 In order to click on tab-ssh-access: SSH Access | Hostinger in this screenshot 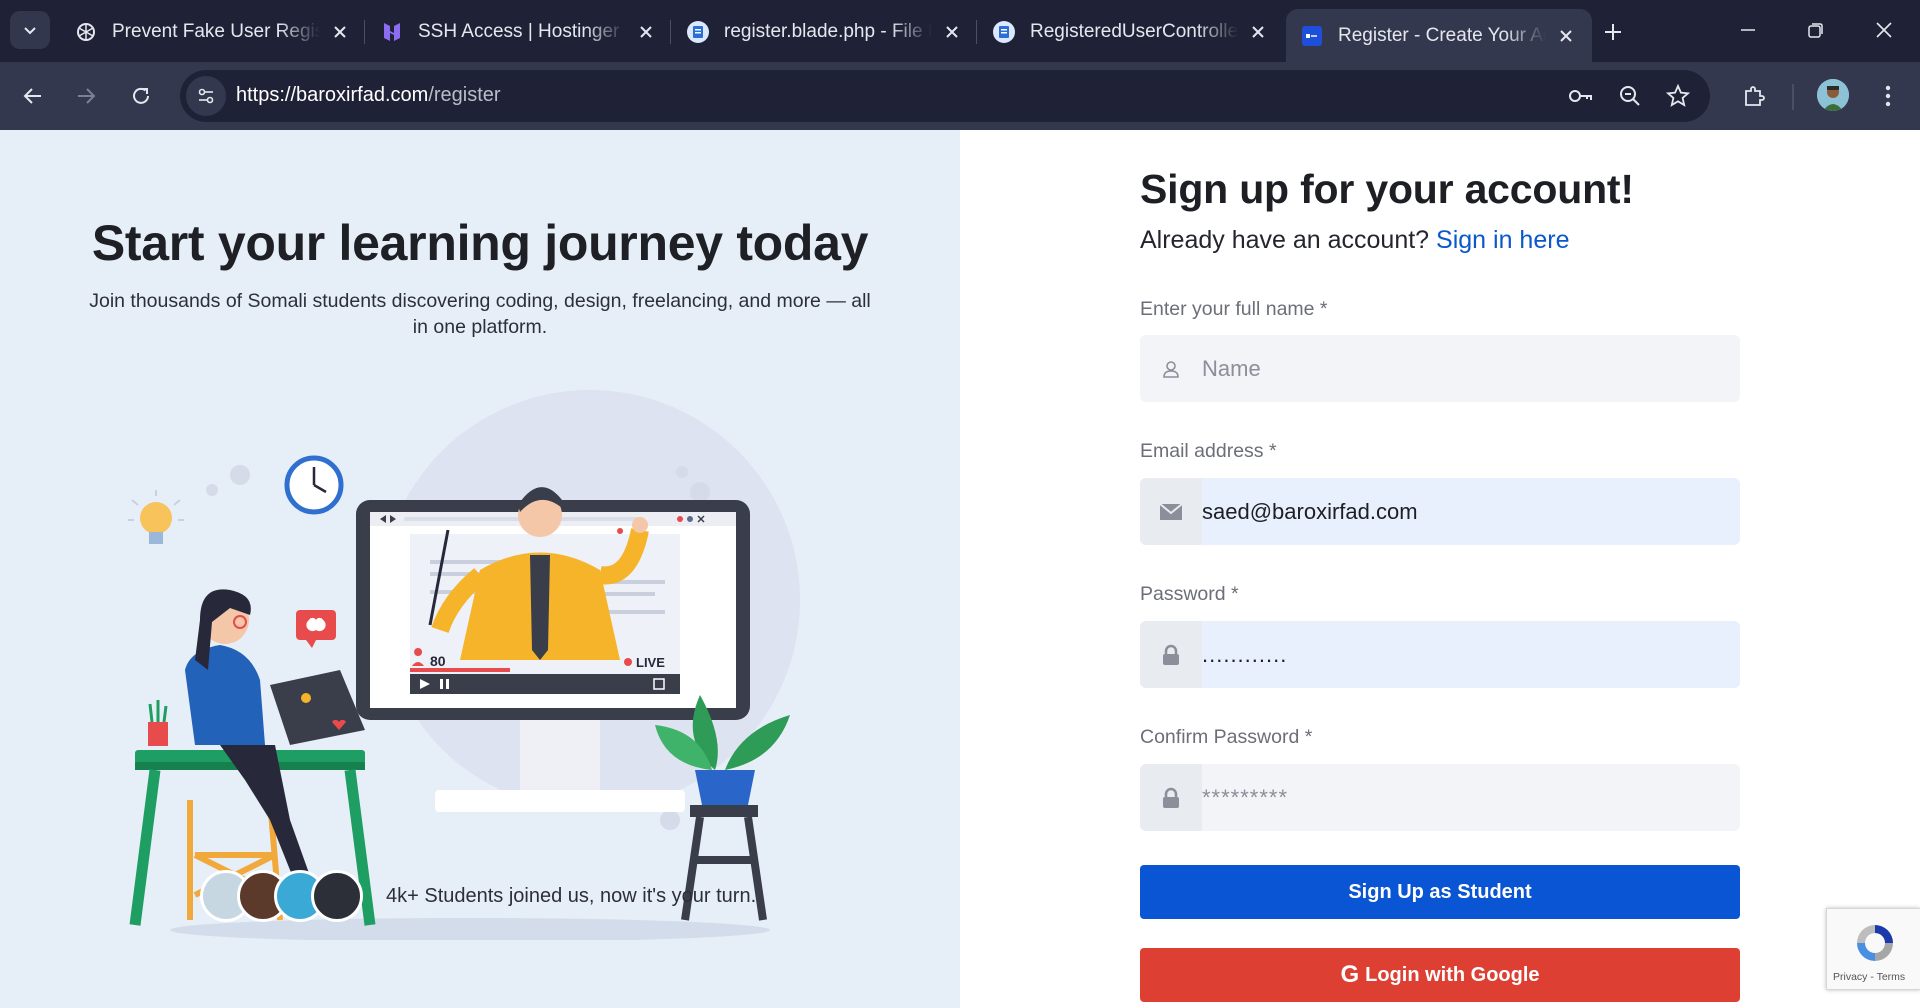, I will do `click(519, 32)`.